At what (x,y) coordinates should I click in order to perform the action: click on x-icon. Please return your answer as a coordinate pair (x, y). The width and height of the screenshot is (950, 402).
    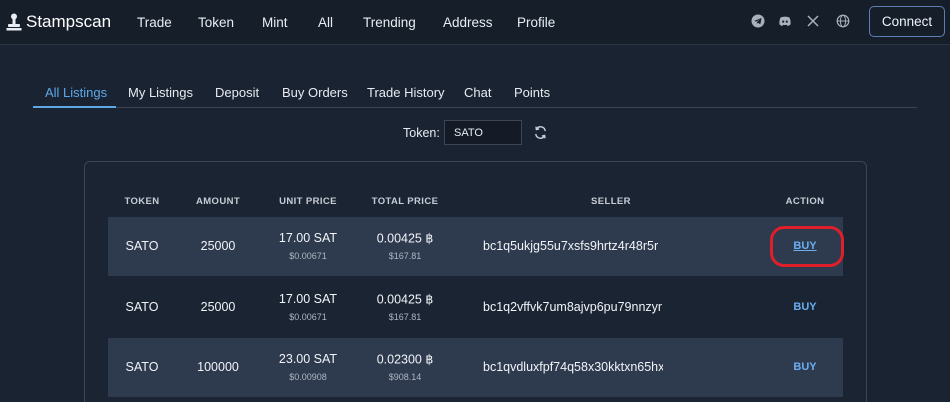
    Looking at the image, I should click on (813, 21).